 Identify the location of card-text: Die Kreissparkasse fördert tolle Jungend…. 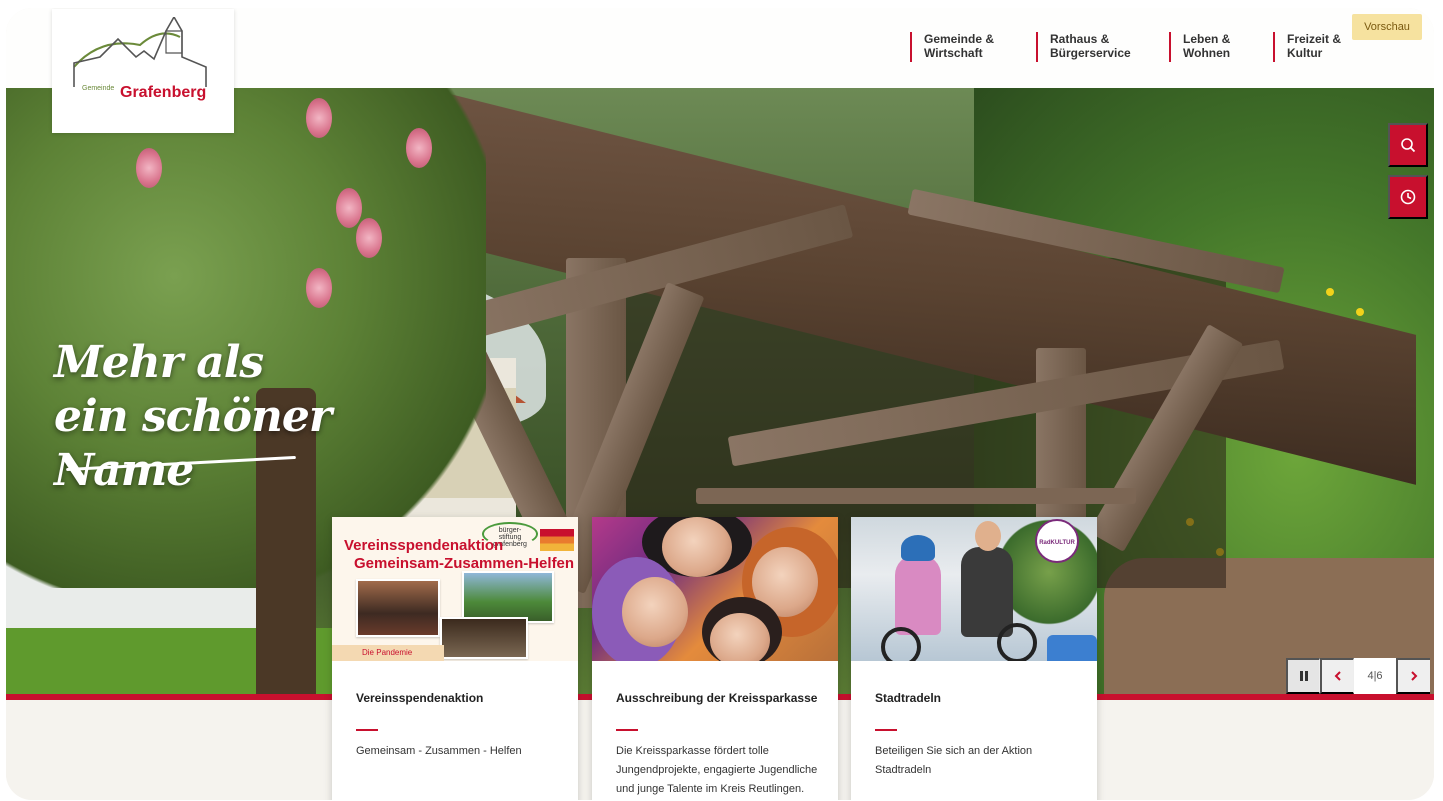
(717, 770).